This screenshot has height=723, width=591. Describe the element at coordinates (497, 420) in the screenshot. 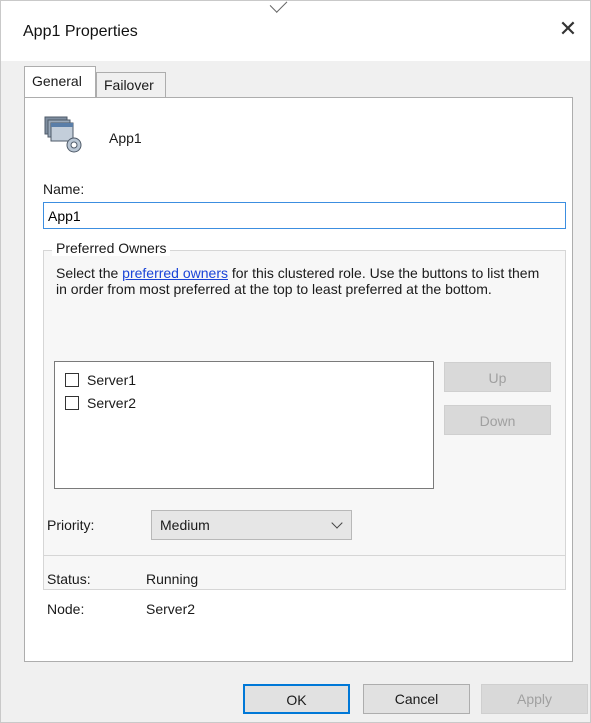

I see `down-button: Down` at that location.